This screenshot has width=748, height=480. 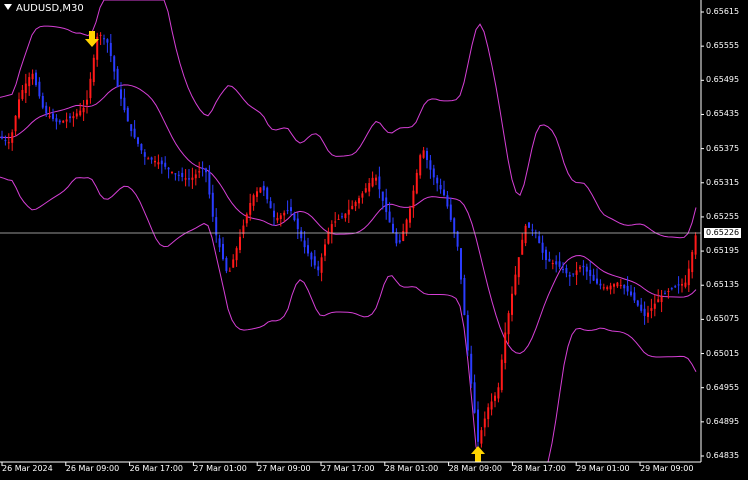 What do you see at coordinates (723, 455) in the screenshot?
I see `price-tick-label: 0.64835` at bounding box center [723, 455].